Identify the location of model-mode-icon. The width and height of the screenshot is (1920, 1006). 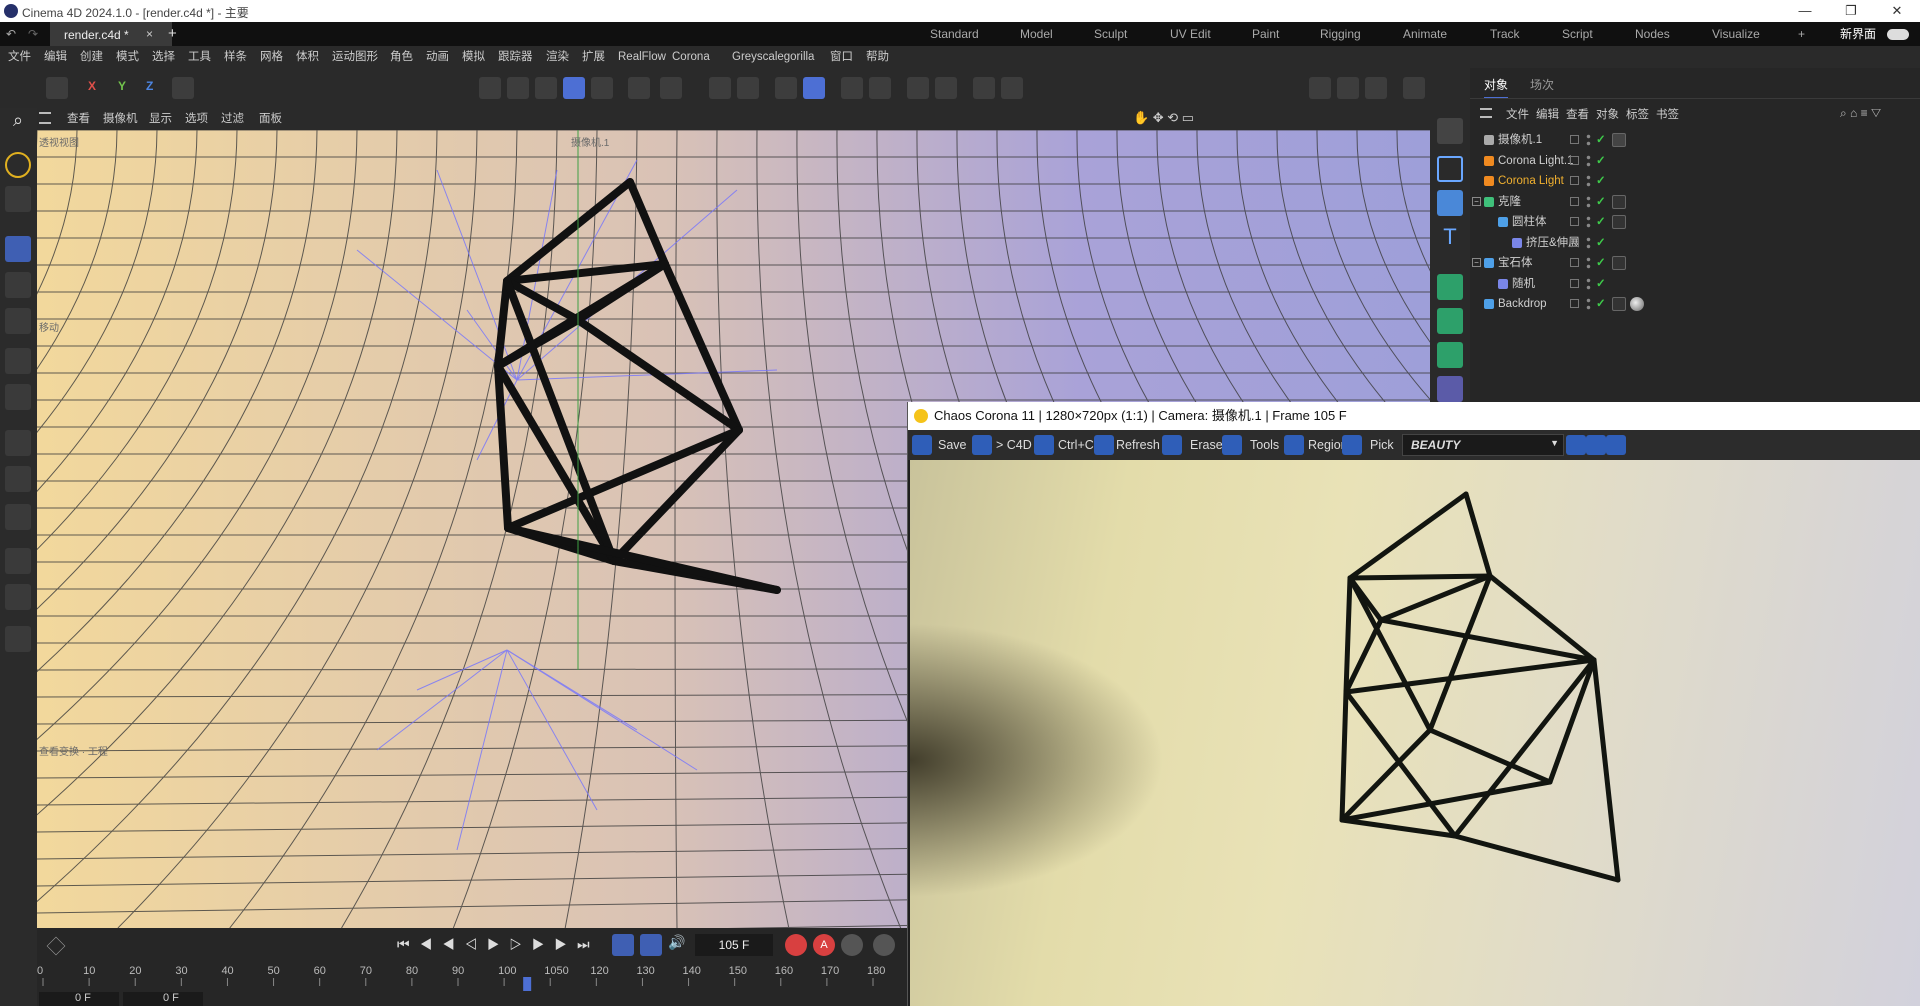
(574, 88).